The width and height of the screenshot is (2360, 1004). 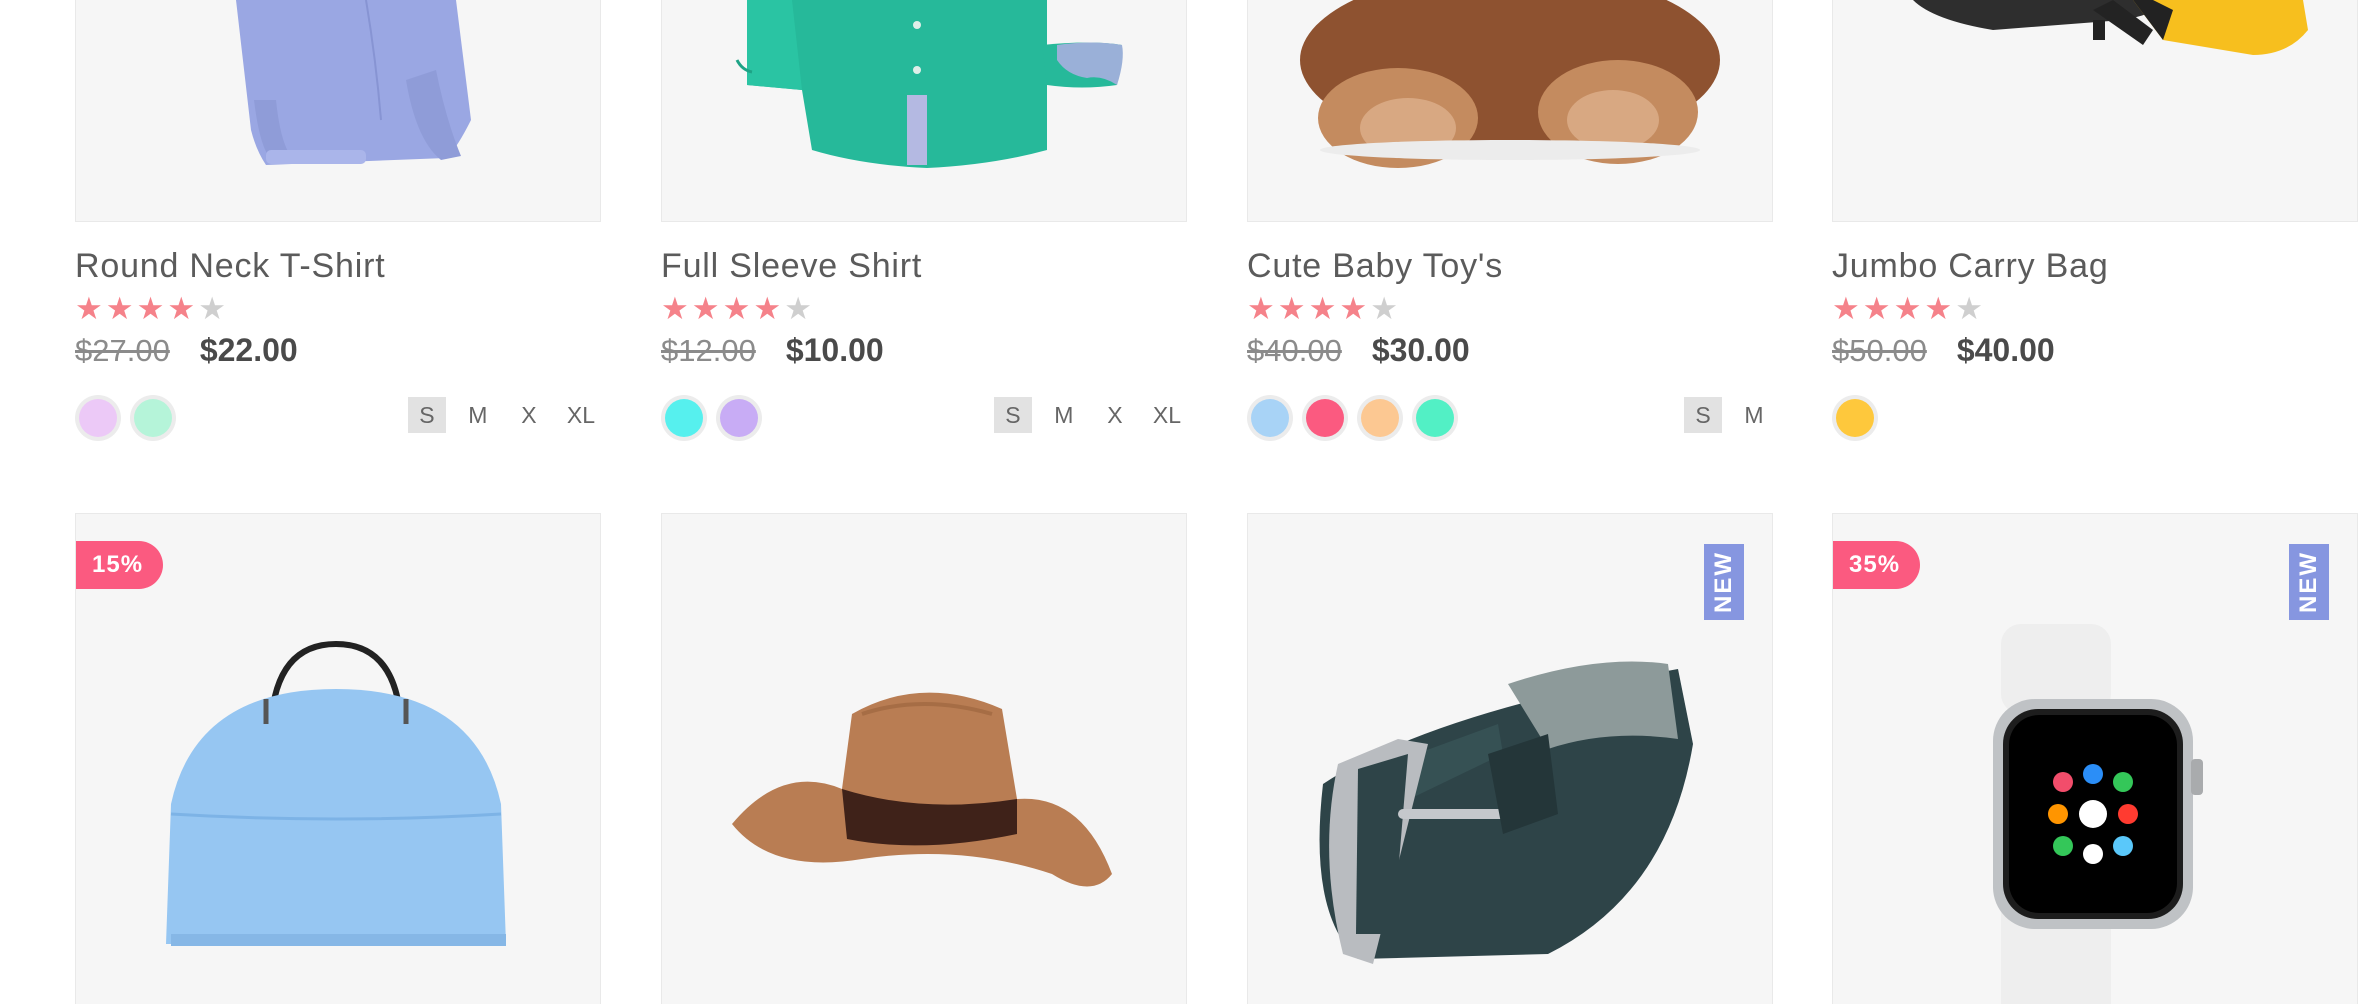 What do you see at coordinates (684, 418) in the screenshot?
I see `color-swatch-cyan` at bounding box center [684, 418].